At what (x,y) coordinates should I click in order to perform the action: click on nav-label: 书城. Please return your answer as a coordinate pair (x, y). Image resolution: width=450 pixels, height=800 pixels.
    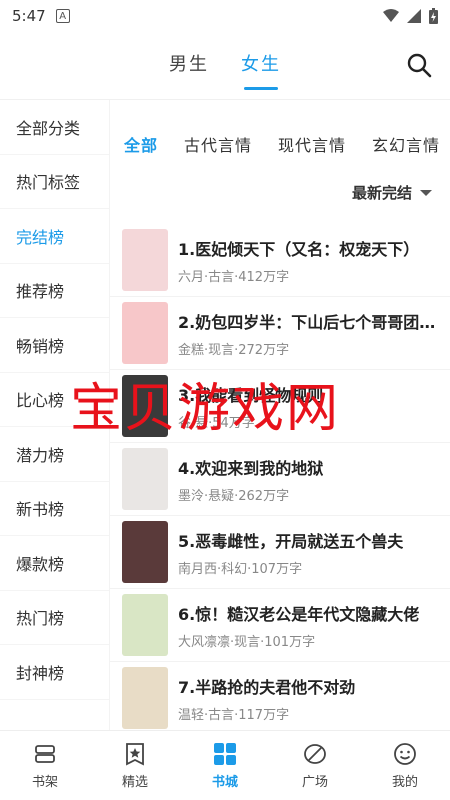
    Looking at the image, I should click on (224, 782).